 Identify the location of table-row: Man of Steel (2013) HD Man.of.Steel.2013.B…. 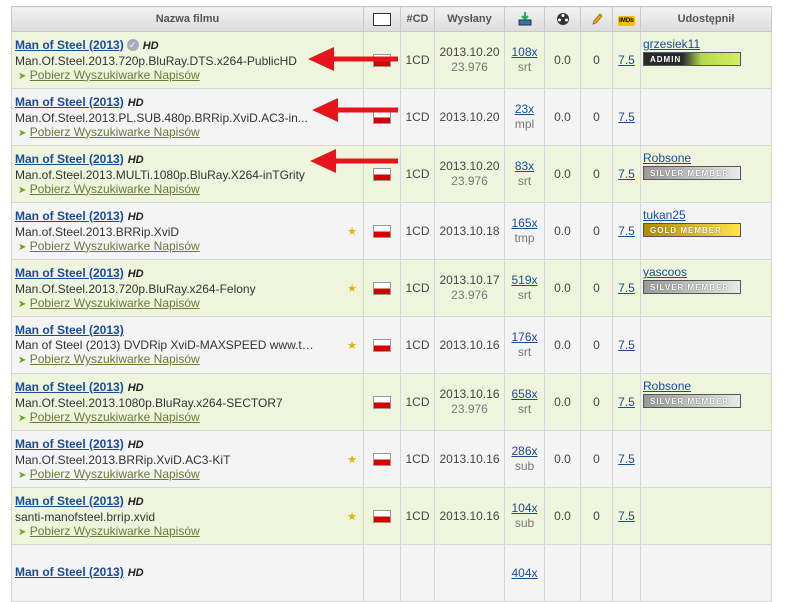
(391, 231).